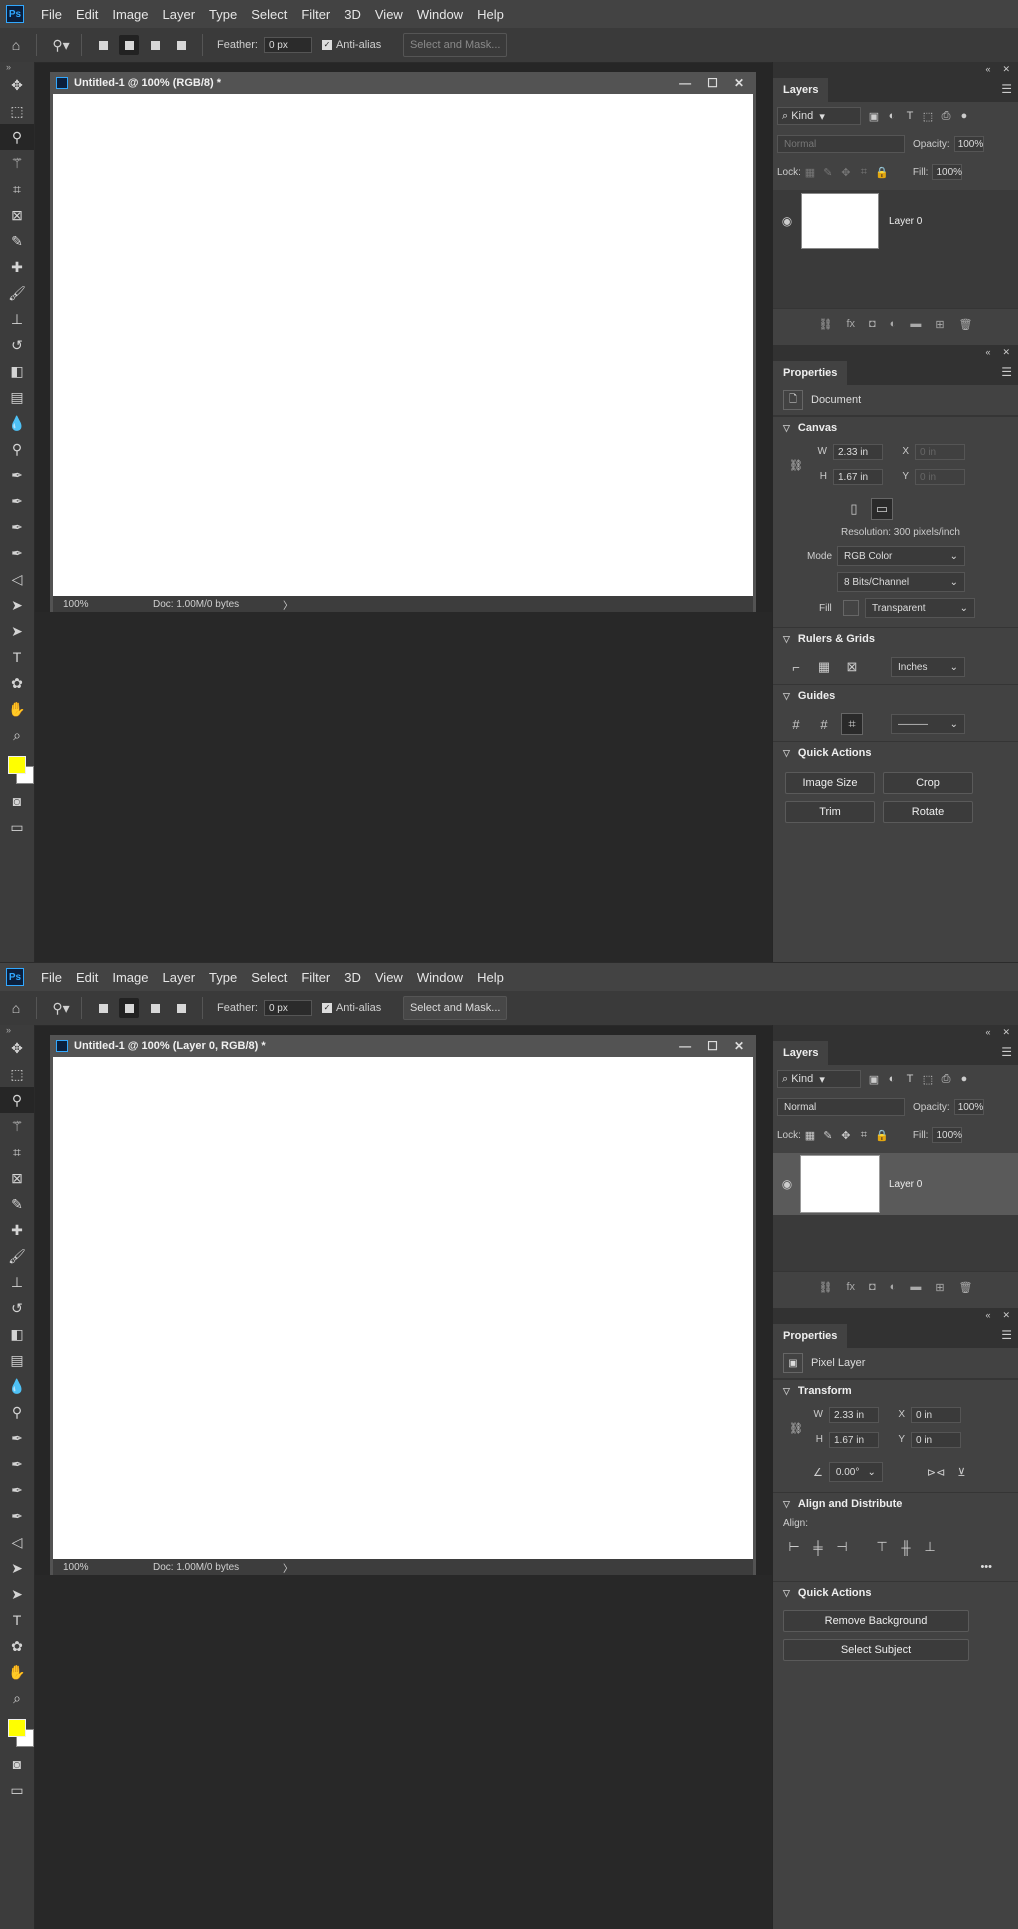  Describe the element at coordinates (223, 977) in the screenshot. I see `menu-type: Type` at that location.